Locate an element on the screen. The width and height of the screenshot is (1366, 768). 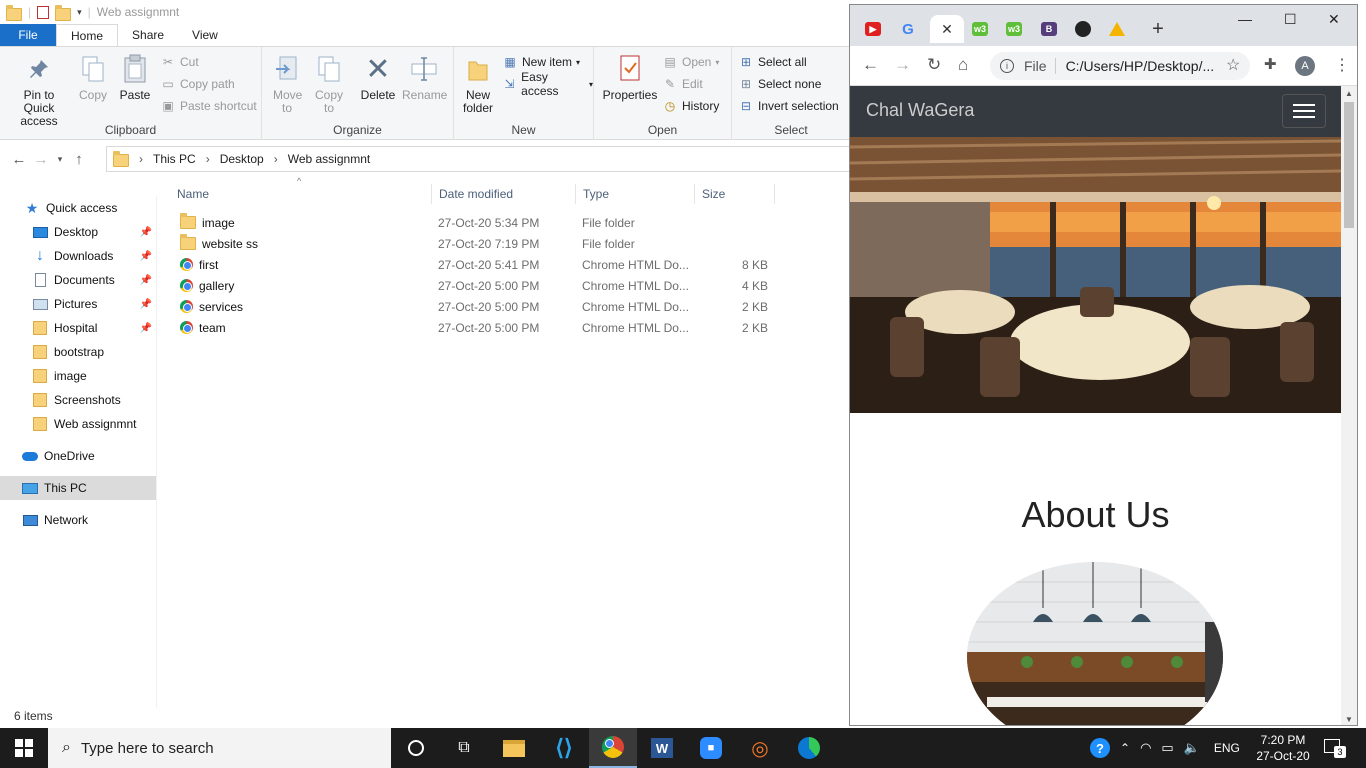
new-tab-button: + is located at coordinates (1158, 29).